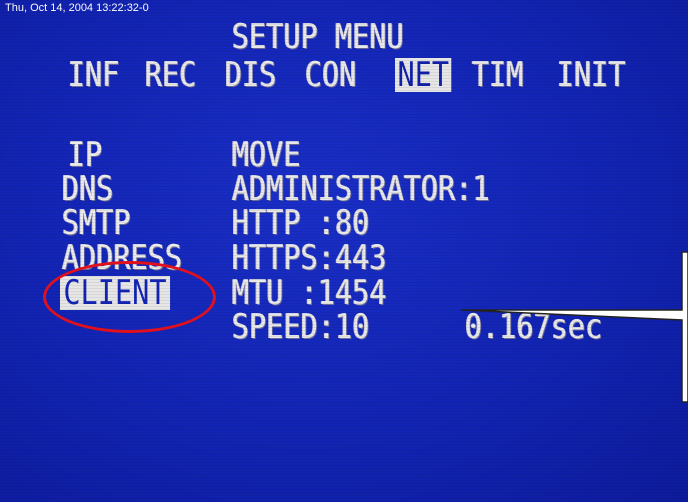 The image size is (688, 502). I want to click on tab-rec: REC, so click(171, 75).